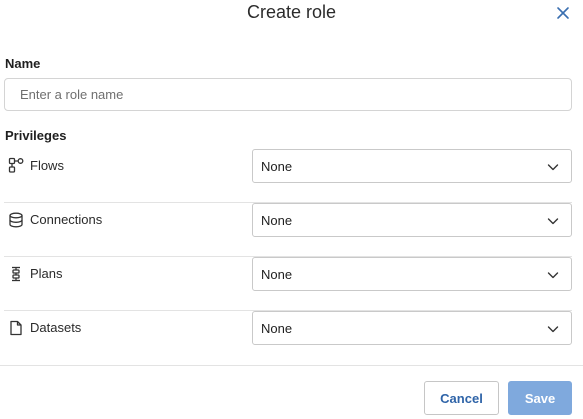  What do you see at coordinates (46, 273) in the screenshot?
I see `privilege-label-plans: Plans` at bounding box center [46, 273].